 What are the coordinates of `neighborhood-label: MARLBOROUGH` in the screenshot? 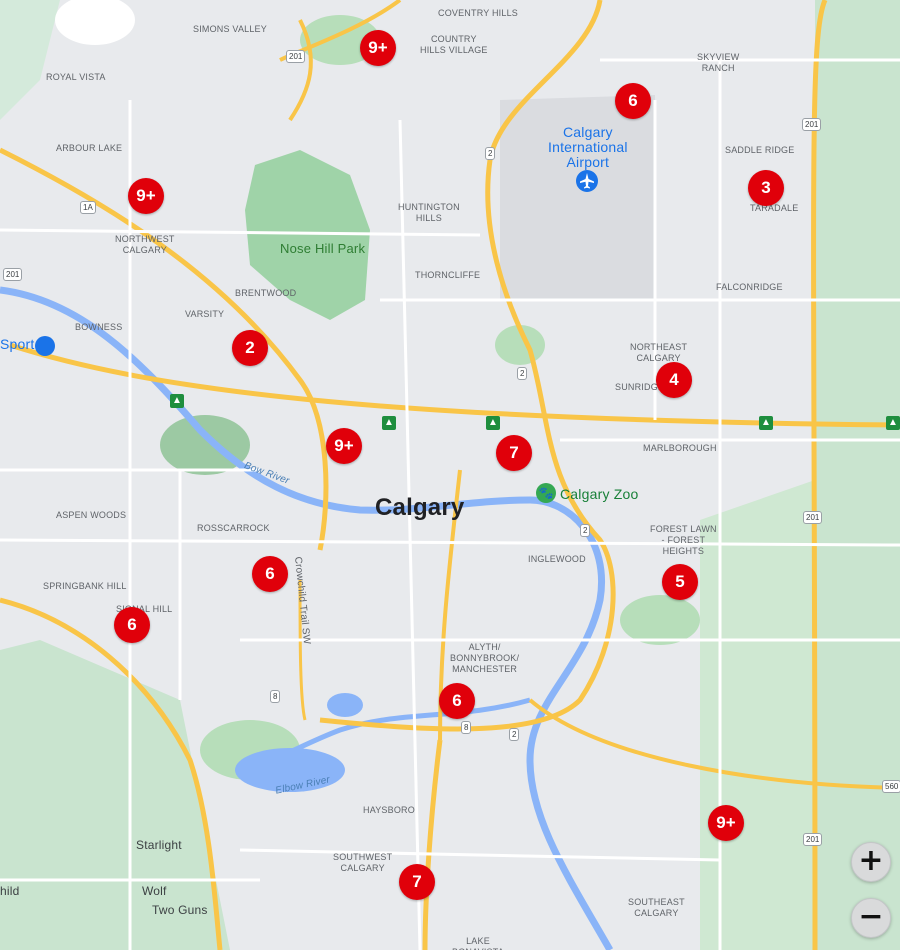 It's located at (680, 448).